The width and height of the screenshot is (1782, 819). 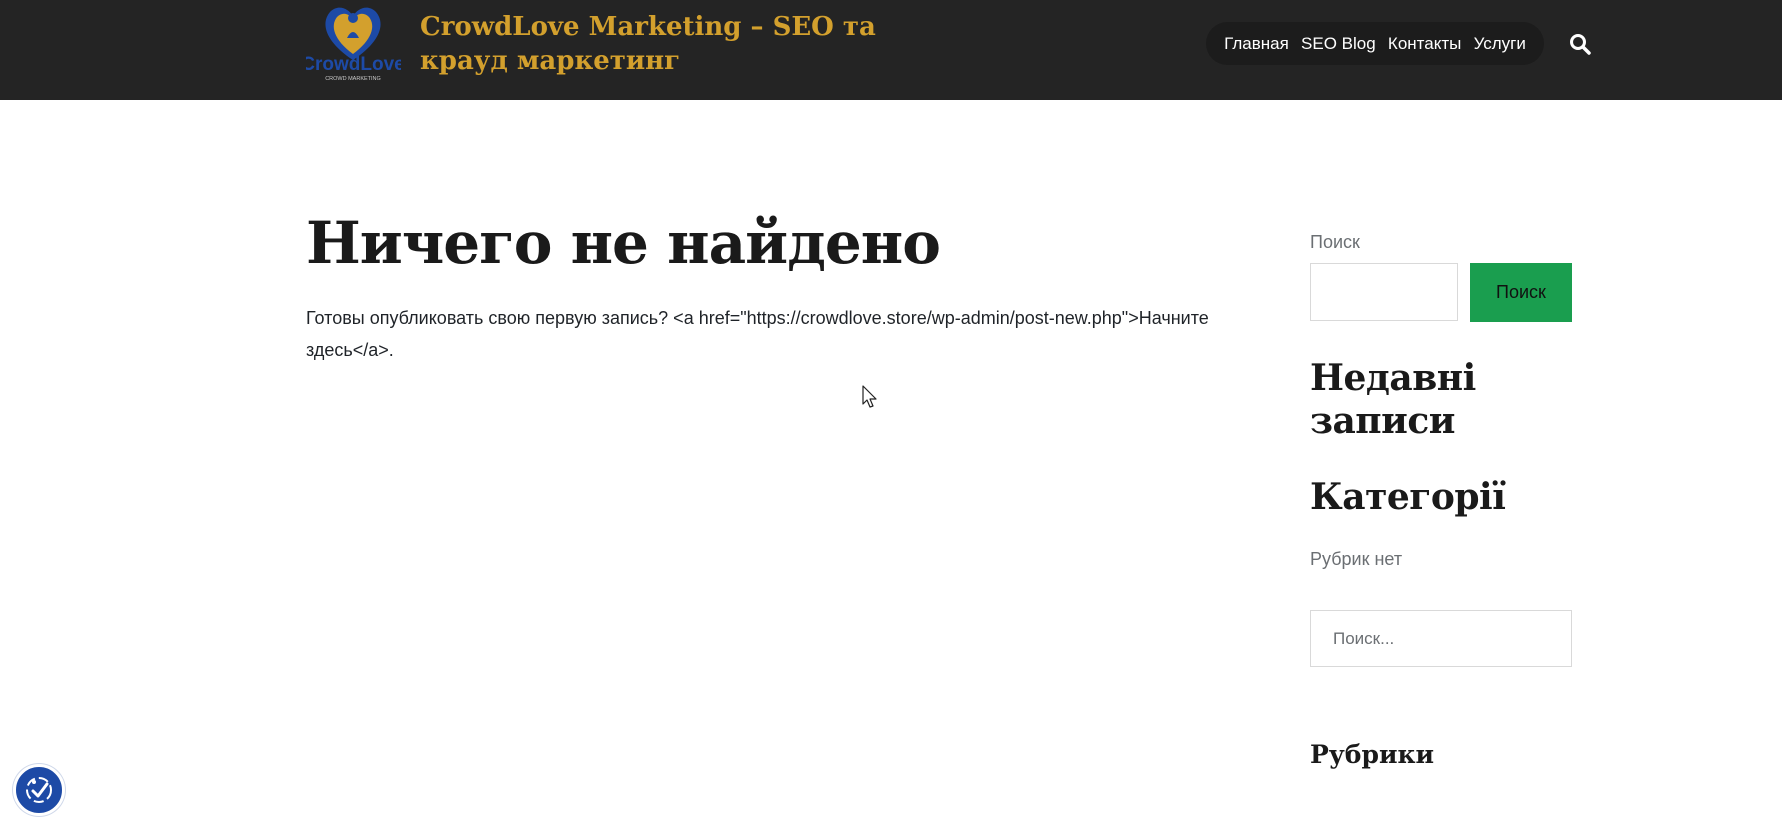 I want to click on categories-title: Категорії, so click(x=1408, y=497).